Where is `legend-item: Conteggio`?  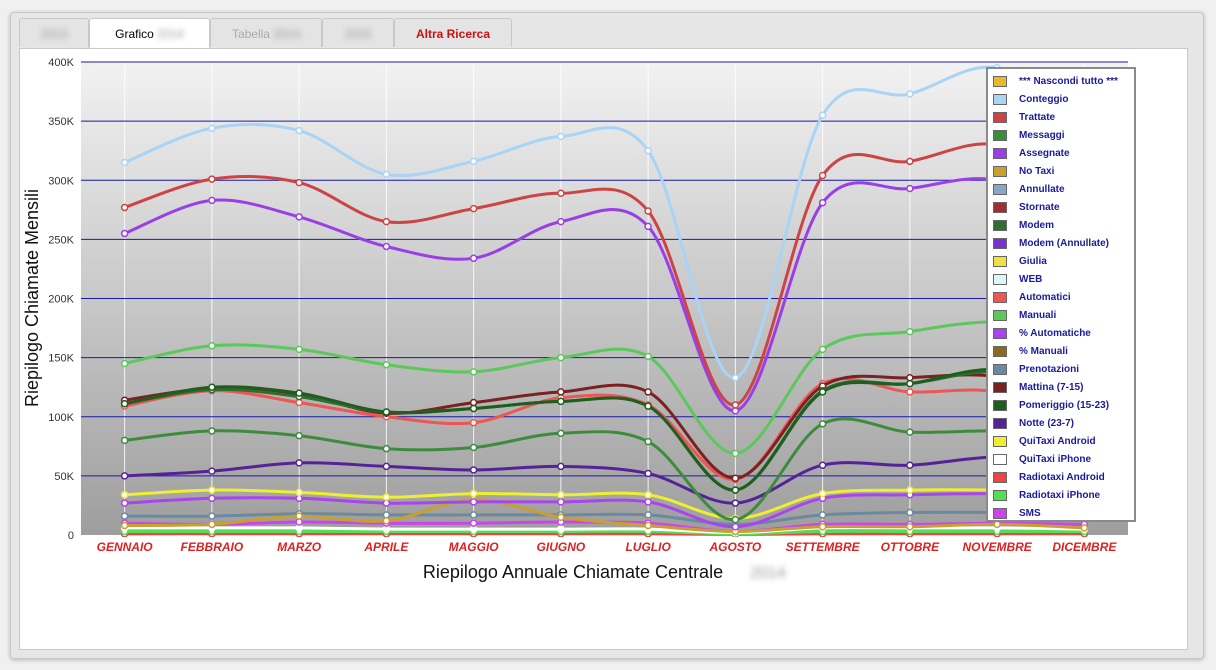 legend-item: Conteggio is located at coordinates (1061, 99).